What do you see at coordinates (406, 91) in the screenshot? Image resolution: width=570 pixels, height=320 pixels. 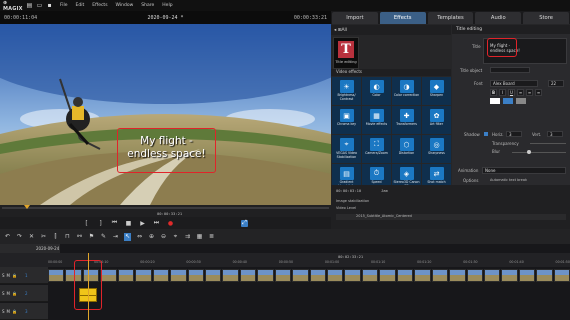 I see `effect-tile: ◑ Color correction` at bounding box center [406, 91].